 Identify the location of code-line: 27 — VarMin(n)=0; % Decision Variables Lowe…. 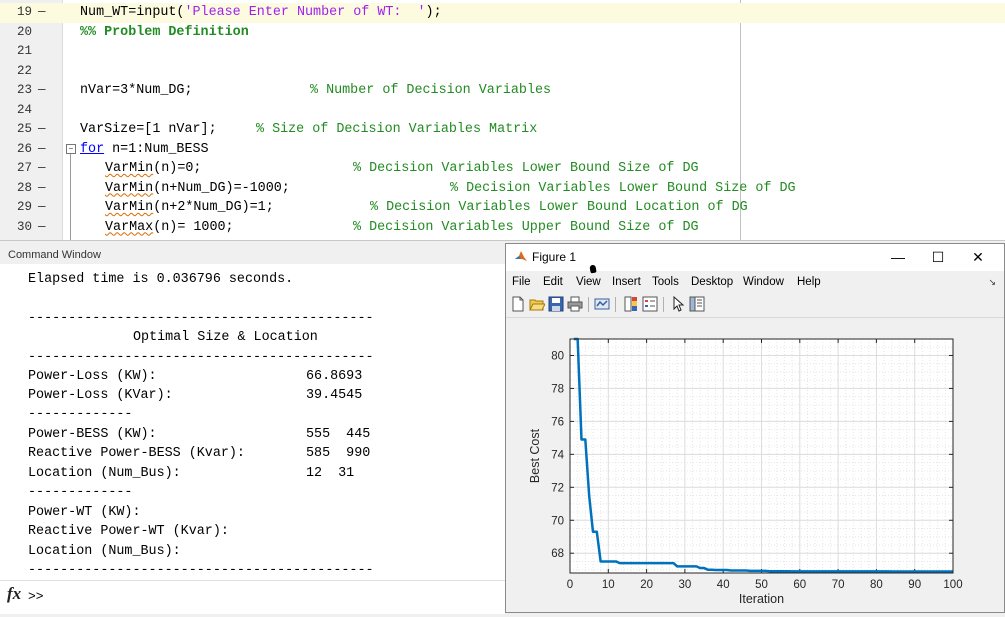
(502, 169).